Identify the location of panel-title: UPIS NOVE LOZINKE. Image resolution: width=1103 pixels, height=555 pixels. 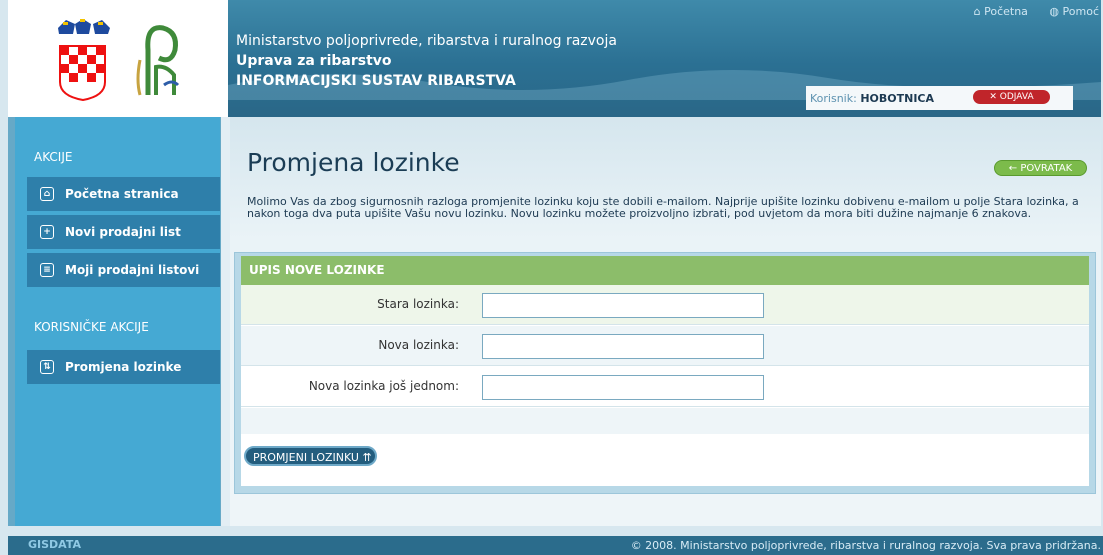
(665, 270).